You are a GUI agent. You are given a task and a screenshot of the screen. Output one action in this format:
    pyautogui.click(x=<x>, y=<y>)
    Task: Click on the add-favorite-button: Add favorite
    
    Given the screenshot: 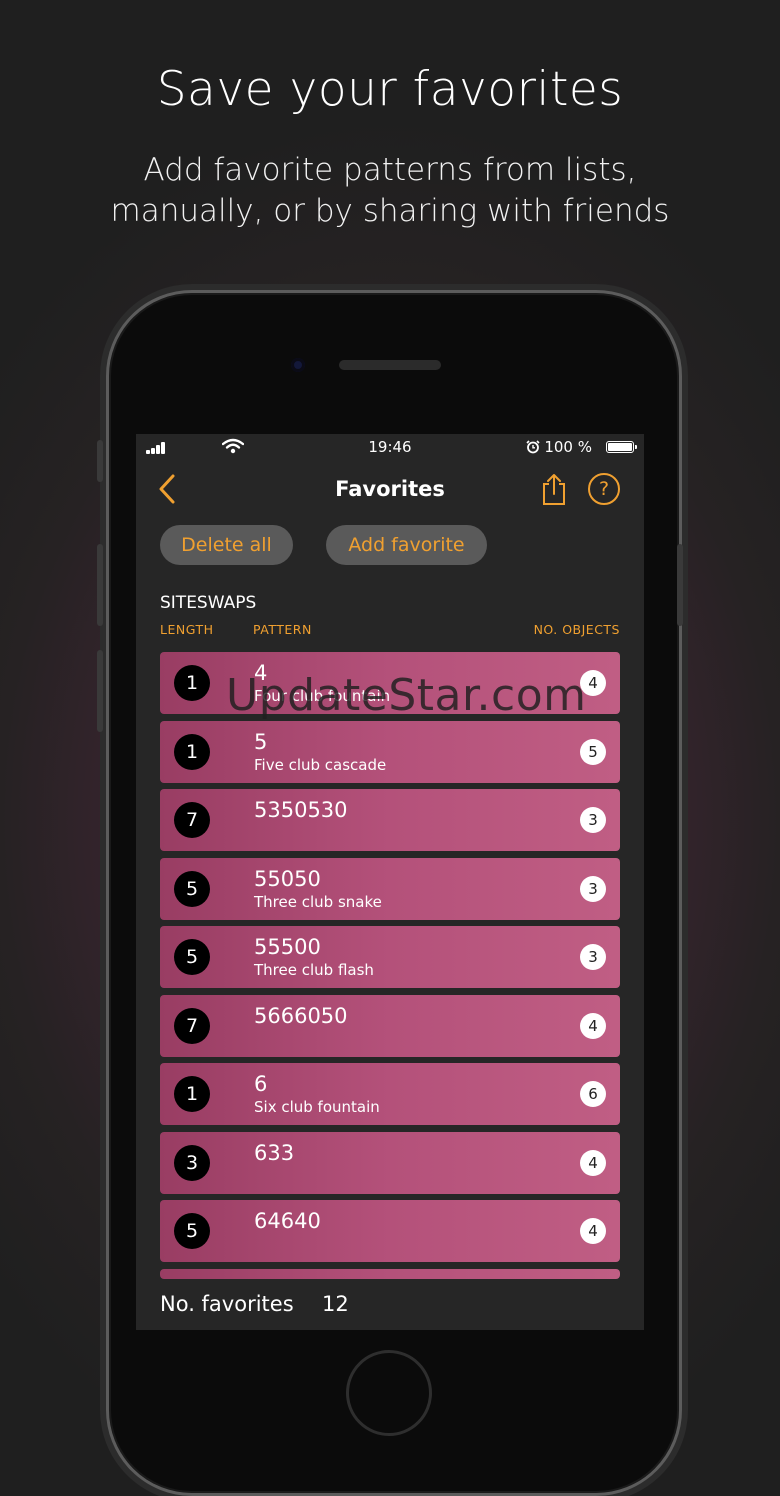 What is the action you would take?
    pyautogui.click(x=406, y=545)
    